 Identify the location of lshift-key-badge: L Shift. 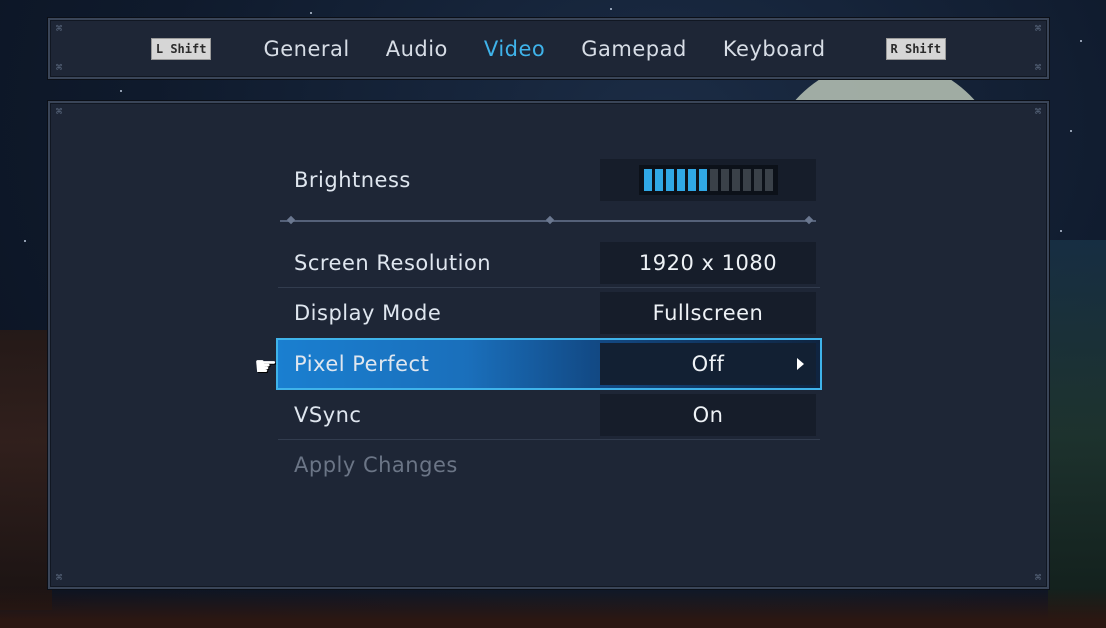
(181, 48).